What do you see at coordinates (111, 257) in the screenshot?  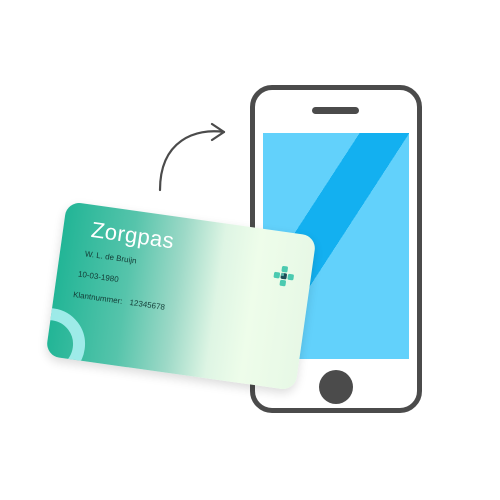 I see `card-holder-name: W. L. de Bruijn` at bounding box center [111, 257].